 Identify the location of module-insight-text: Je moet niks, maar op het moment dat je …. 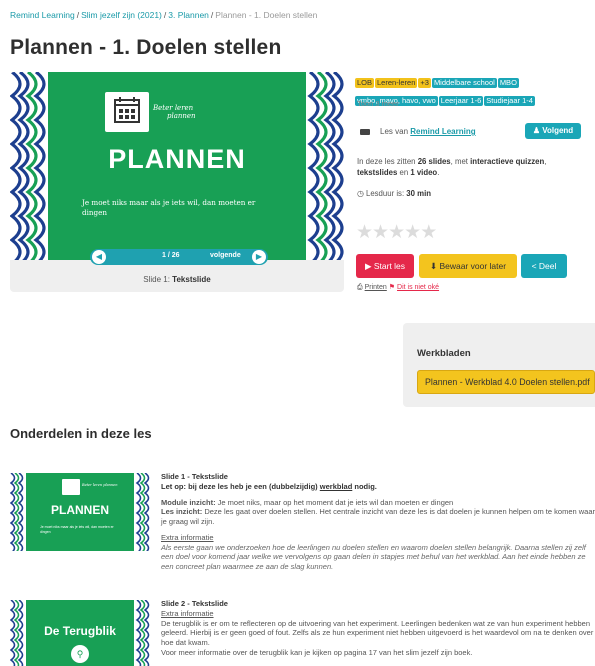
(334, 502).